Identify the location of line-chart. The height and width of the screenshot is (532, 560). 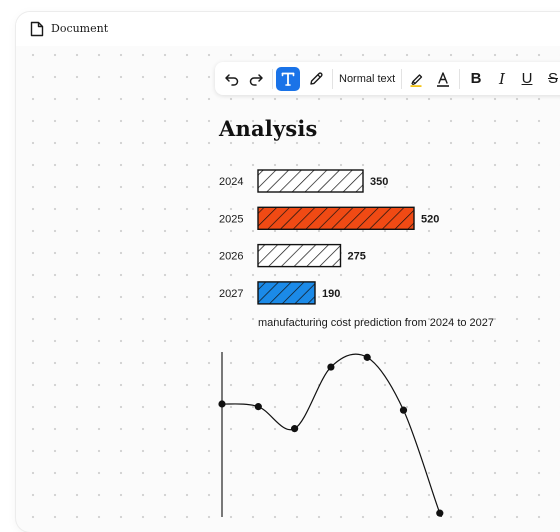
(331, 434).